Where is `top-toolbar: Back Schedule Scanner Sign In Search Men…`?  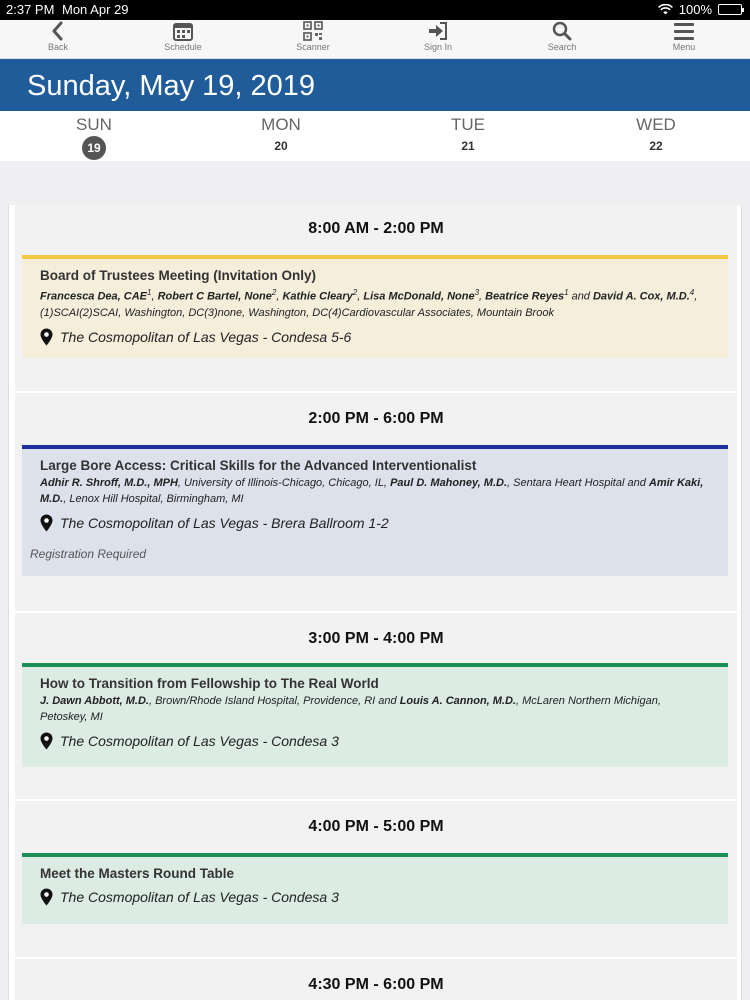 top-toolbar: Back Schedule Scanner Sign In Search Men… is located at coordinates (375, 39).